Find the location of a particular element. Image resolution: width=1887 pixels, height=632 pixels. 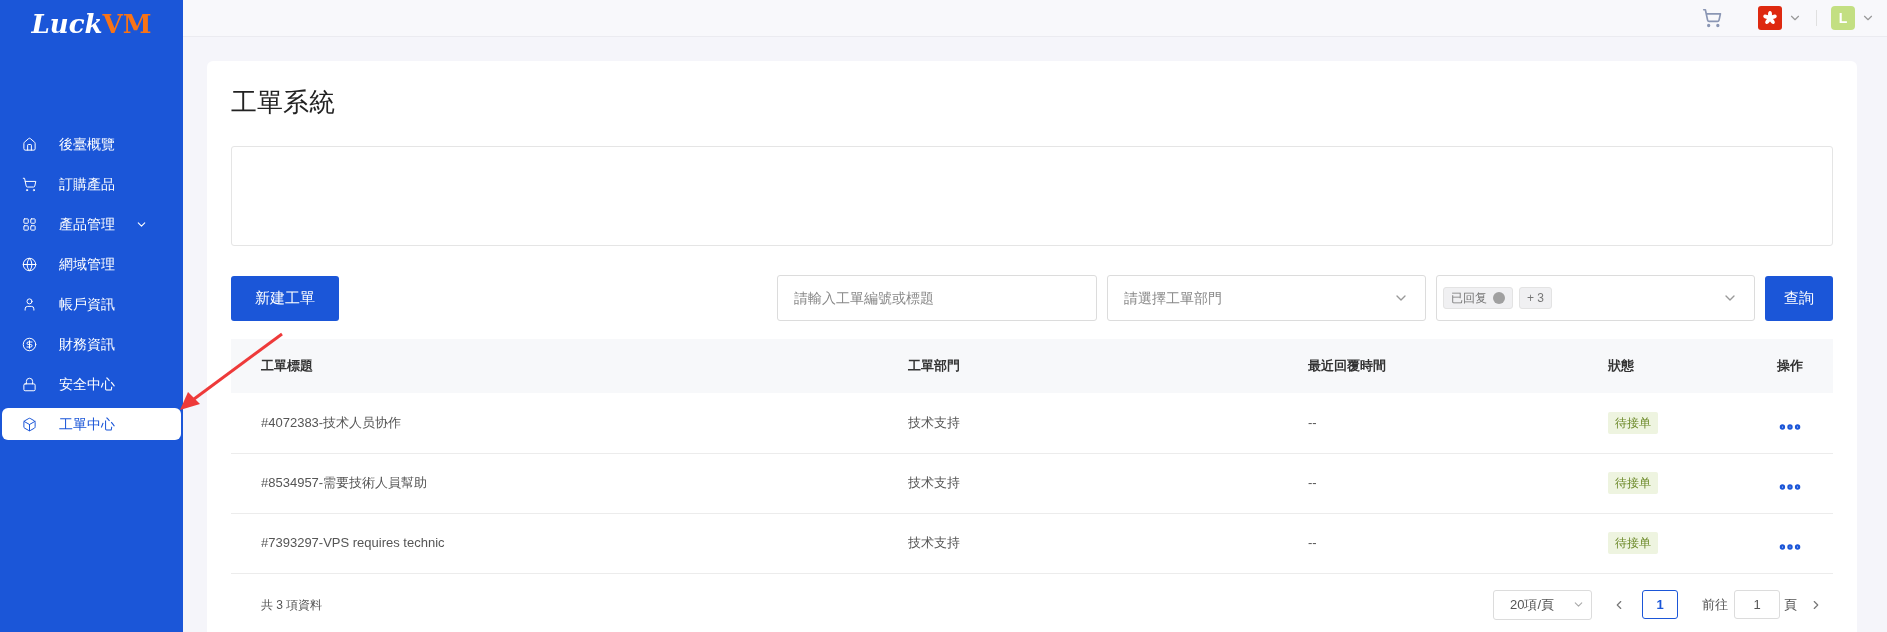

column-header: 最近回覆時間 is located at coordinates (1458, 366).